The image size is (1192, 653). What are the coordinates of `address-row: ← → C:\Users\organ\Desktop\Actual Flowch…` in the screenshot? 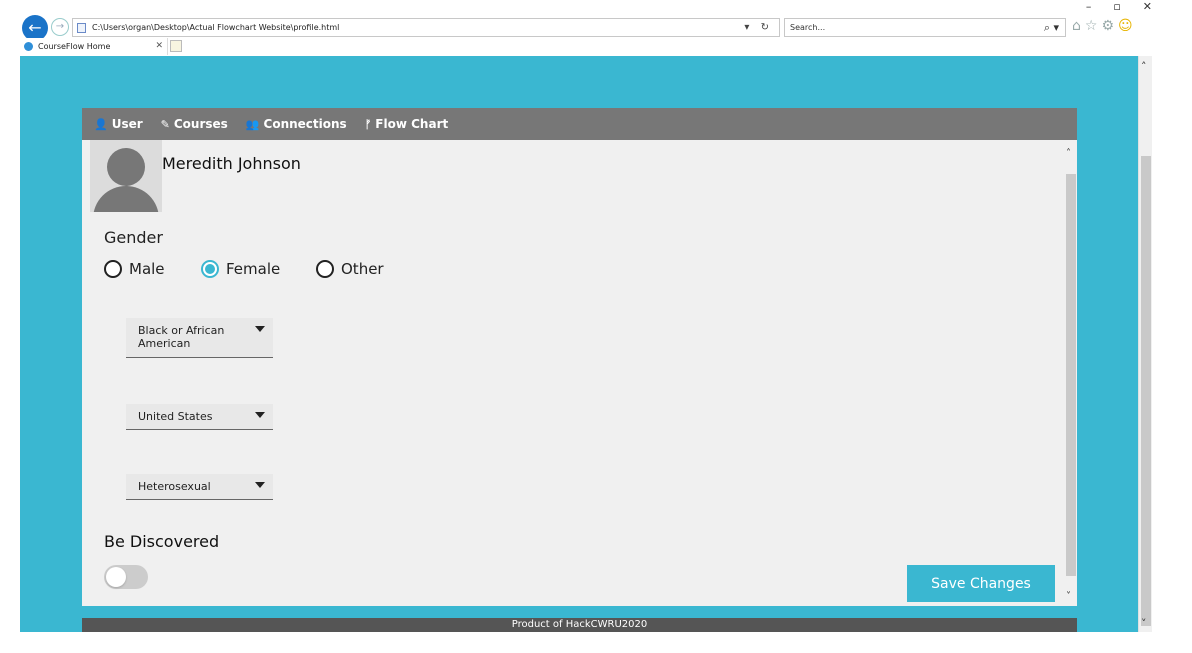 It's located at (596, 27).